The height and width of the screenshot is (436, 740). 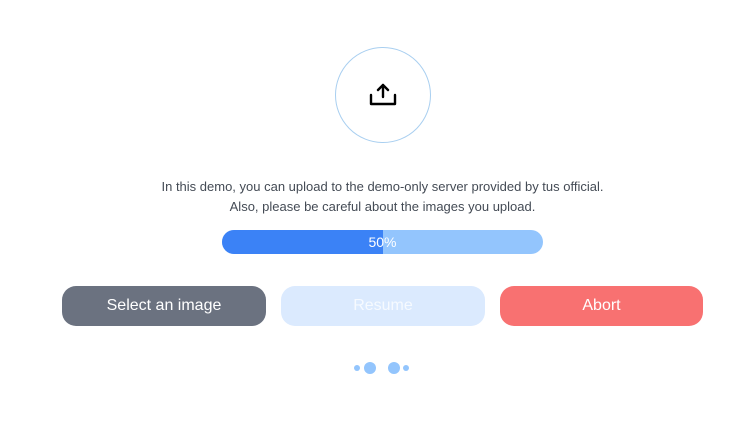 I want to click on abort-button: Abort, so click(x=601, y=306).